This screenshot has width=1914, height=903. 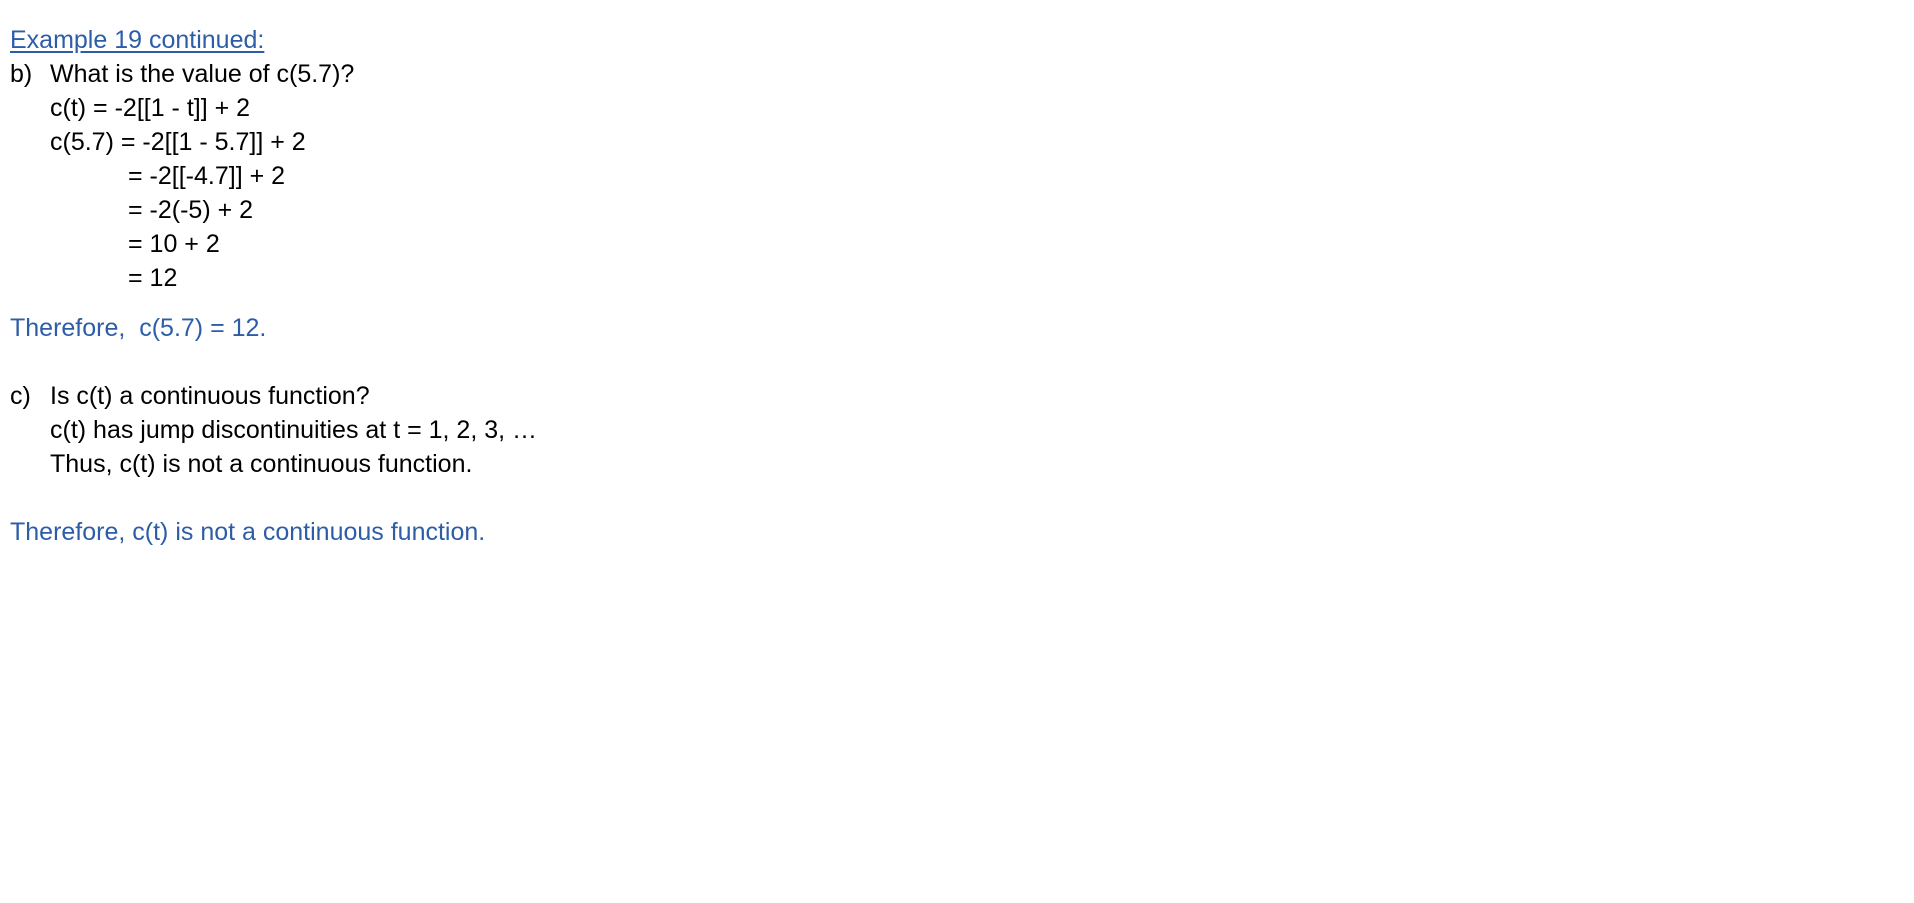 What do you see at coordinates (174, 244) in the screenshot?
I see `part-b-step: = 10 + 2` at bounding box center [174, 244].